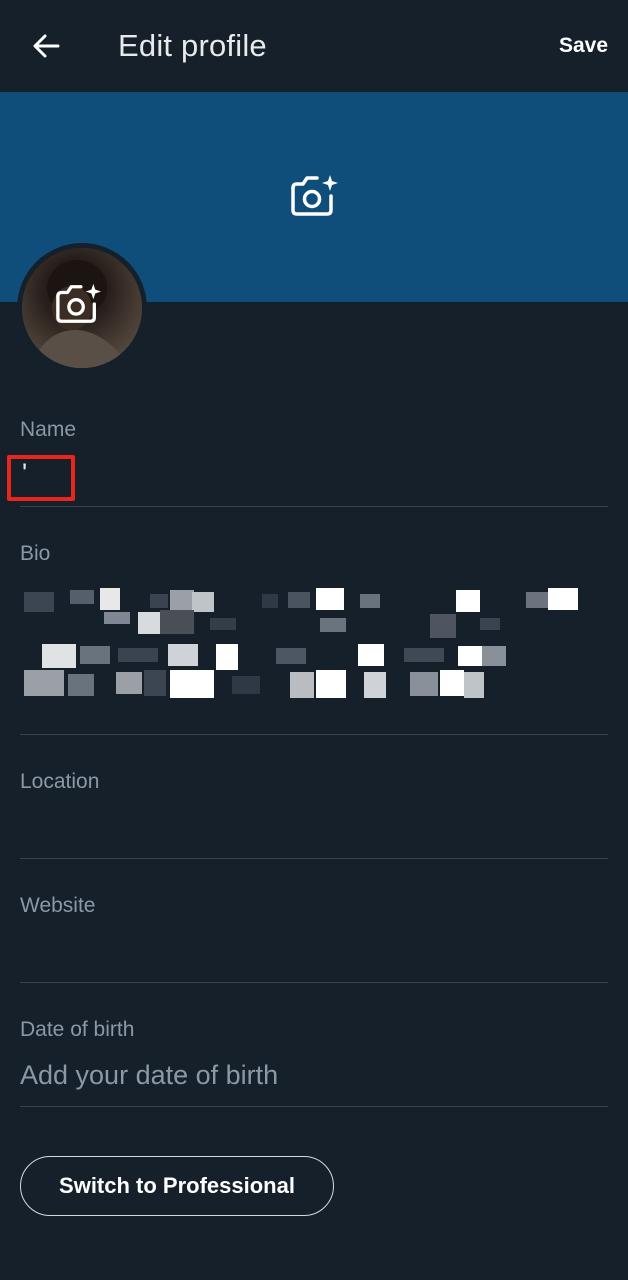  Describe the element at coordinates (41, 478) in the screenshot. I see `name-highlight-box` at that location.